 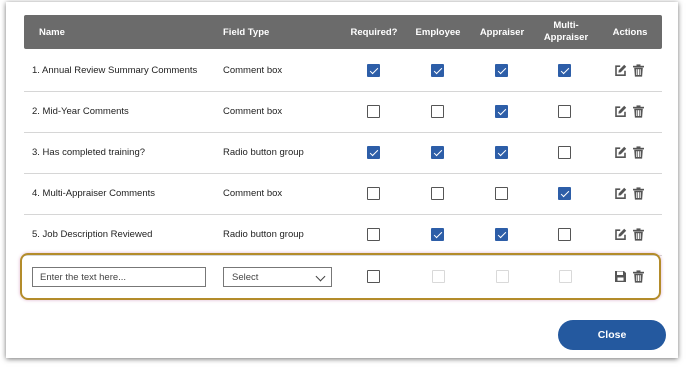 I want to click on header-actions: Actions, so click(x=630, y=32).